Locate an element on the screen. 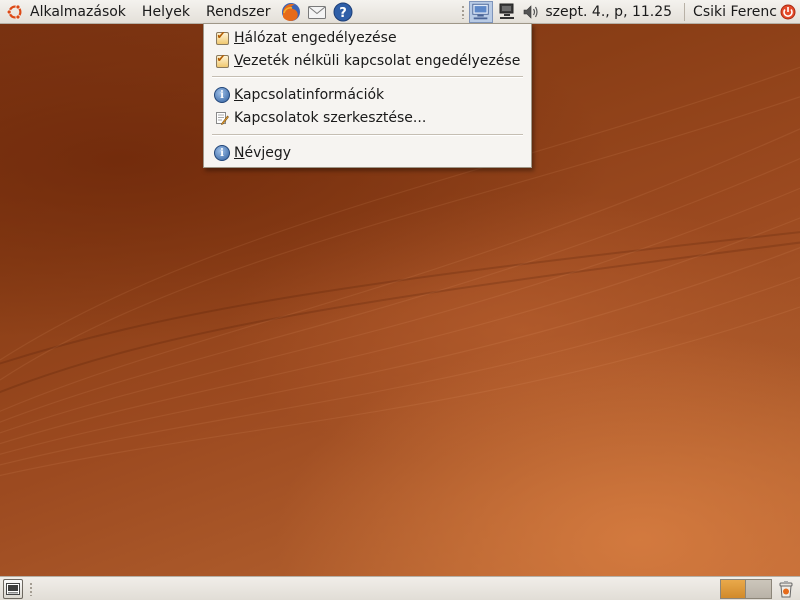 This screenshot has width=800, height=600. volume-icon is located at coordinates (531, 12).